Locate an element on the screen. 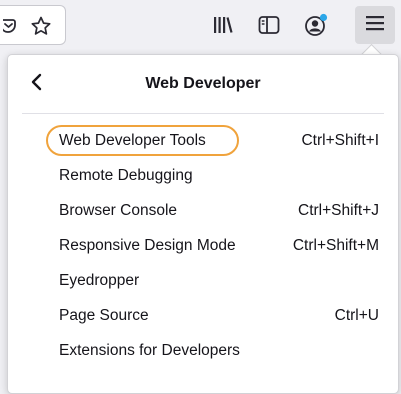 This screenshot has height=394, width=401. menu-item-label: Web Developer Tools is located at coordinates (132, 140).